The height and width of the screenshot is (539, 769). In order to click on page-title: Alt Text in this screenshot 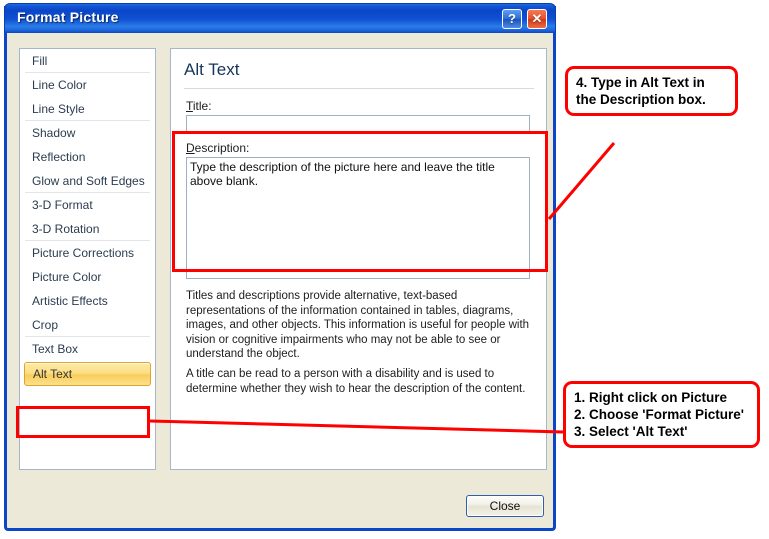, I will do `click(212, 69)`.